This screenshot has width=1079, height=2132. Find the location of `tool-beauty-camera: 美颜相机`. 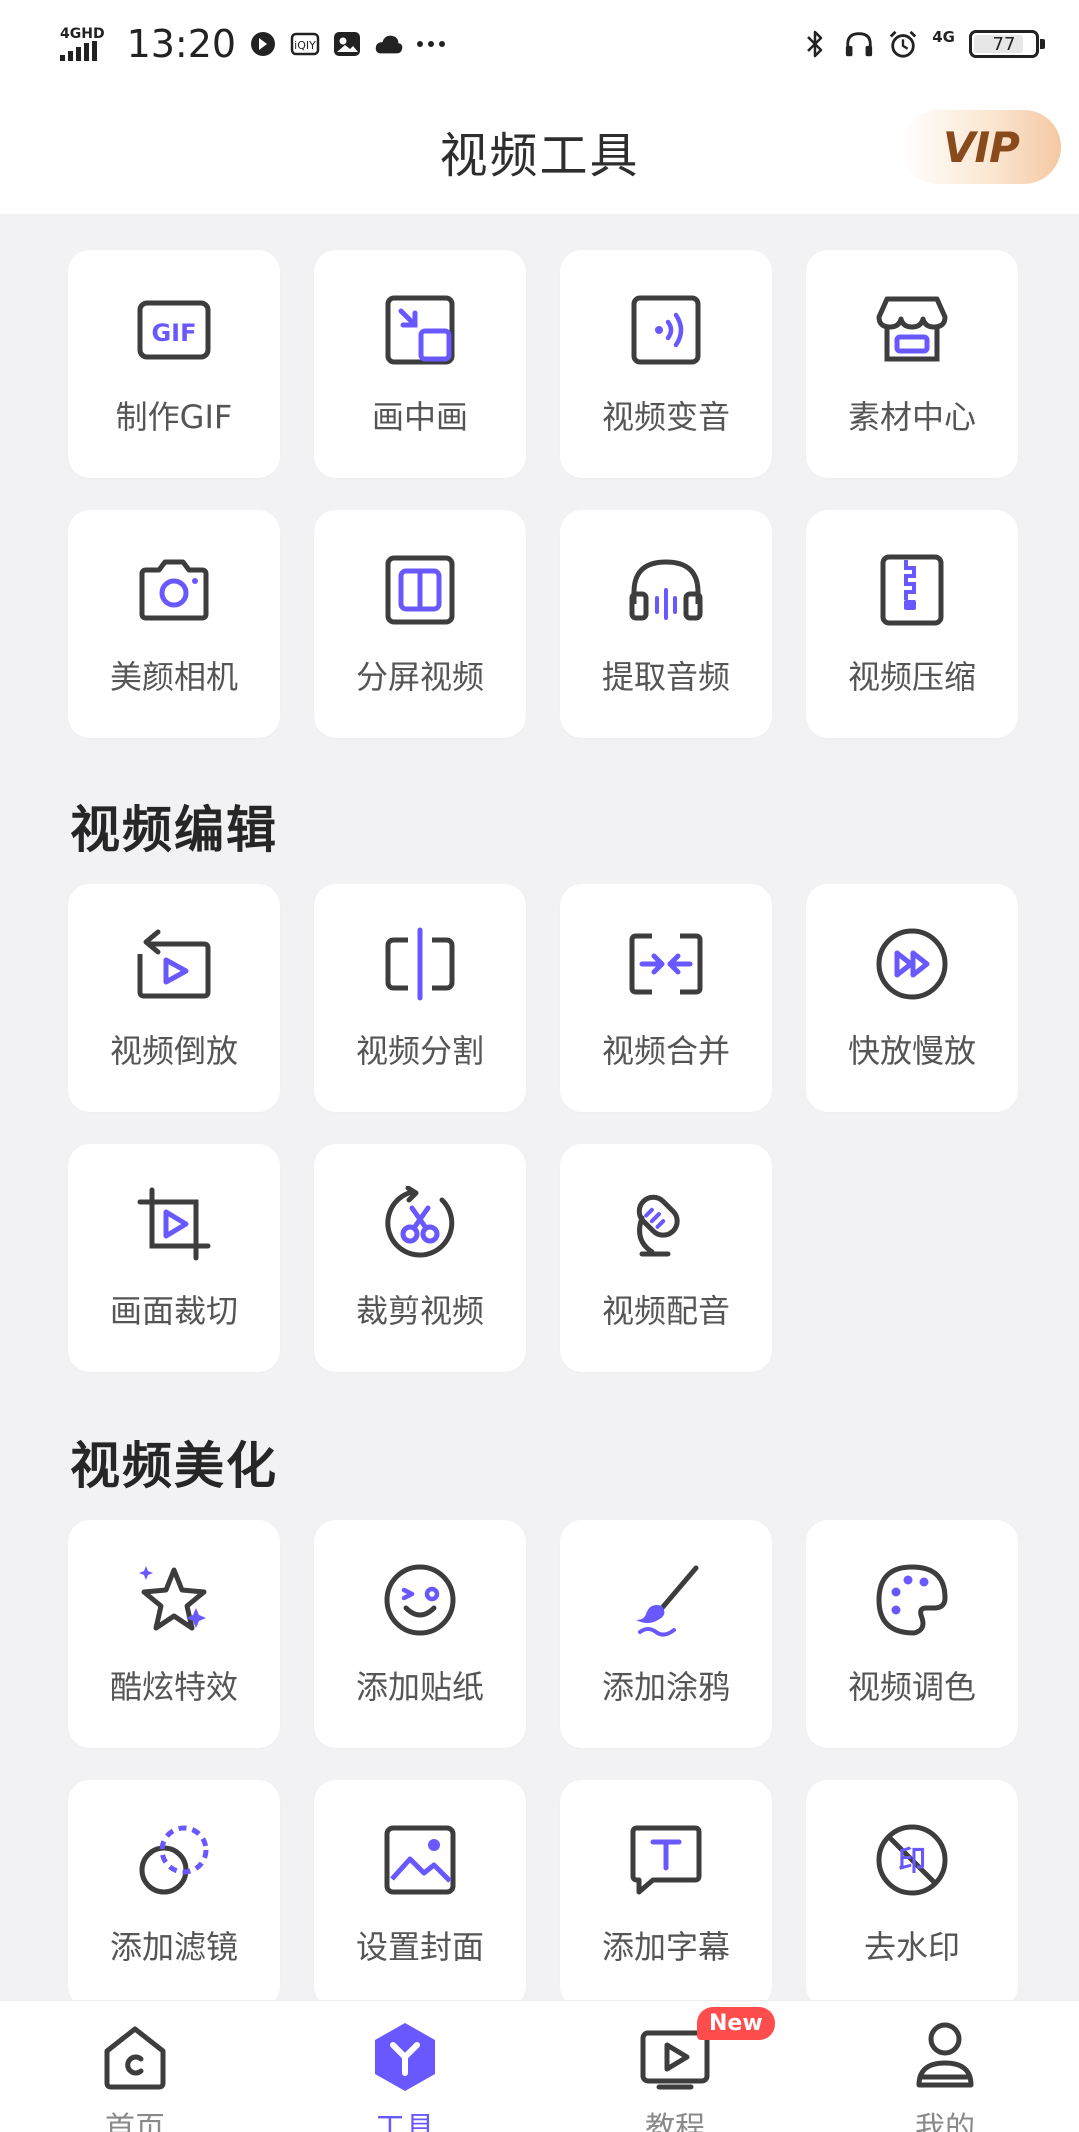

tool-beauty-camera: 美颜相机 is located at coordinates (174, 624).